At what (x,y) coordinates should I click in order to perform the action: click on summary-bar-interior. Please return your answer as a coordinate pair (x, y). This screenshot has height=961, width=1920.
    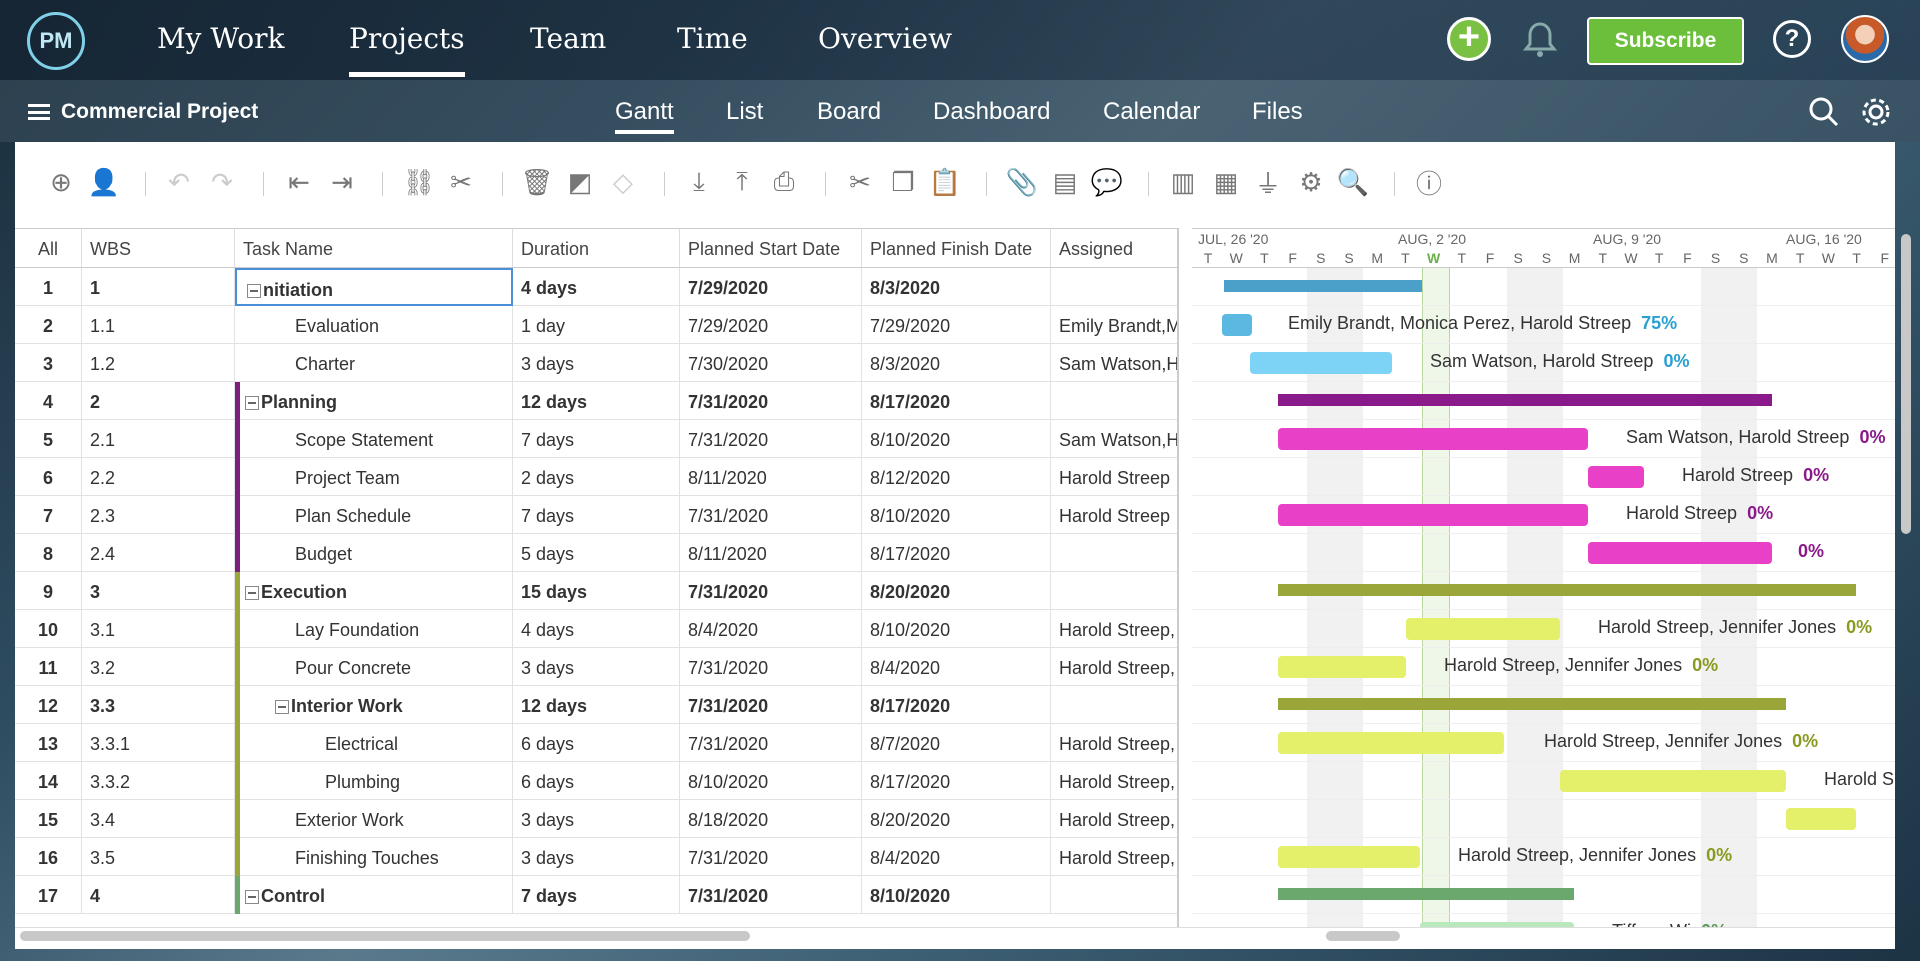
    Looking at the image, I should click on (1532, 704).